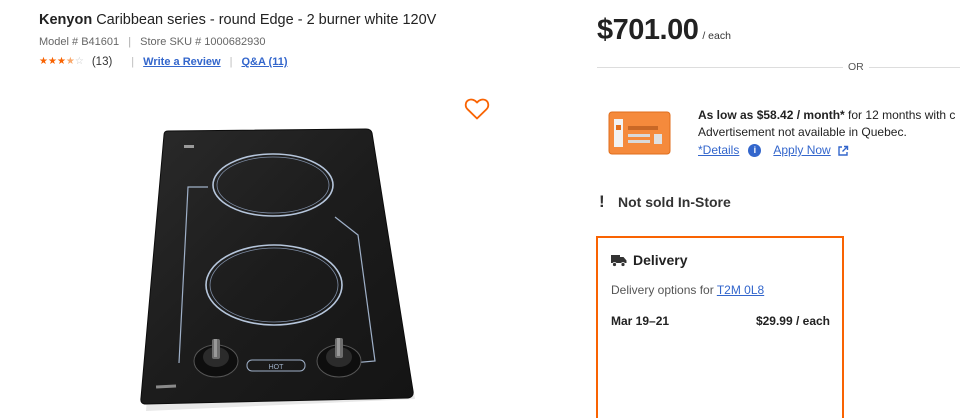 The height and width of the screenshot is (418, 960). Describe the element at coordinates (619, 260) in the screenshot. I see `truck-icon` at that location.